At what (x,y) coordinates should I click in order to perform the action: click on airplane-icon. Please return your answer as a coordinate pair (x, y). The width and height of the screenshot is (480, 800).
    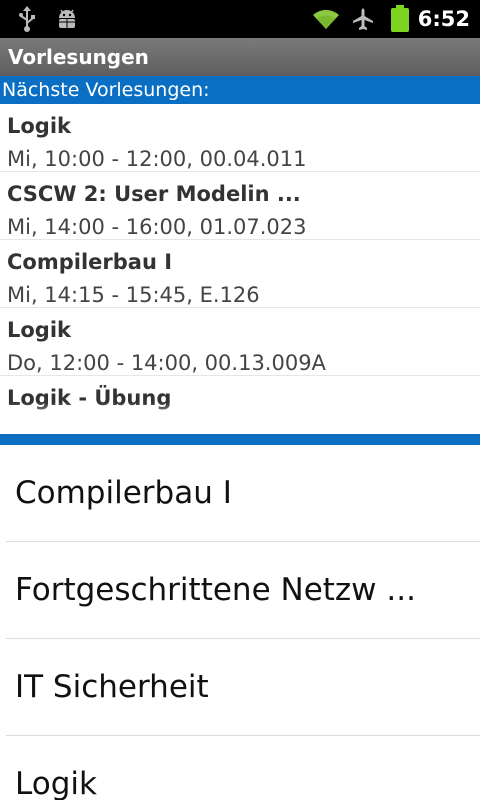
    Looking at the image, I should click on (363, 19).